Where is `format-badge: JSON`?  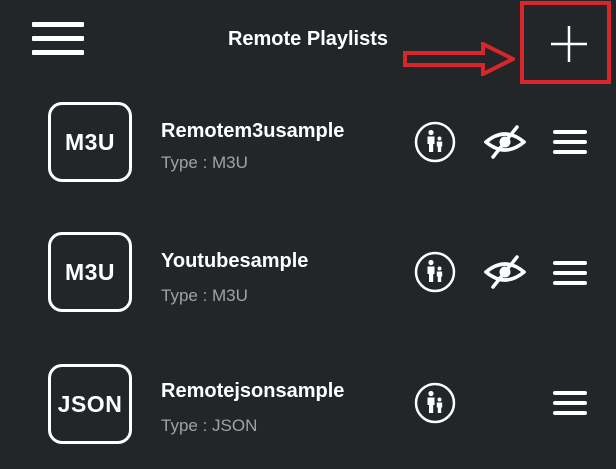
format-badge: JSON is located at coordinates (90, 404).